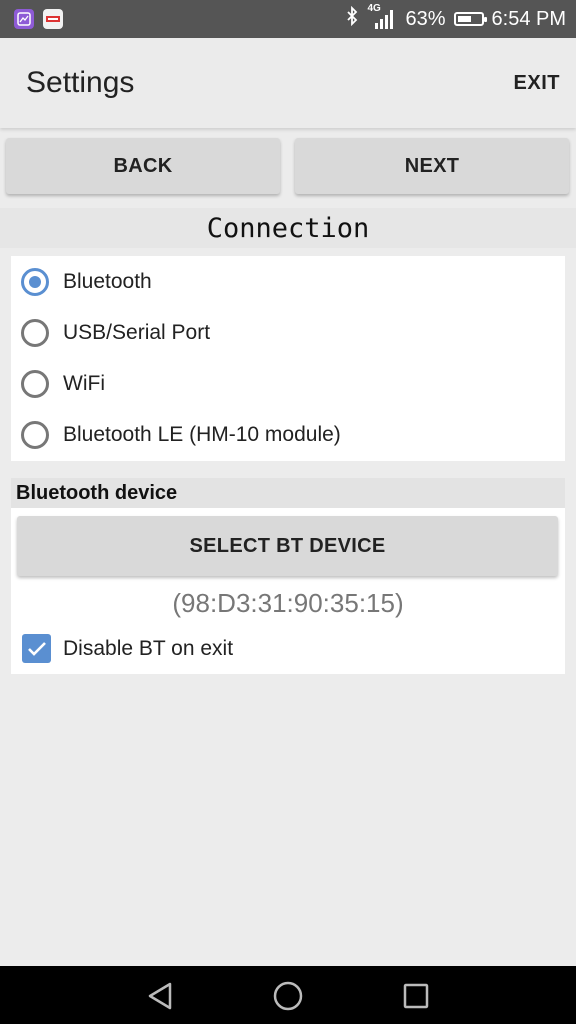  I want to click on bluetooth-section-header: Bluetooth device, so click(288, 493).